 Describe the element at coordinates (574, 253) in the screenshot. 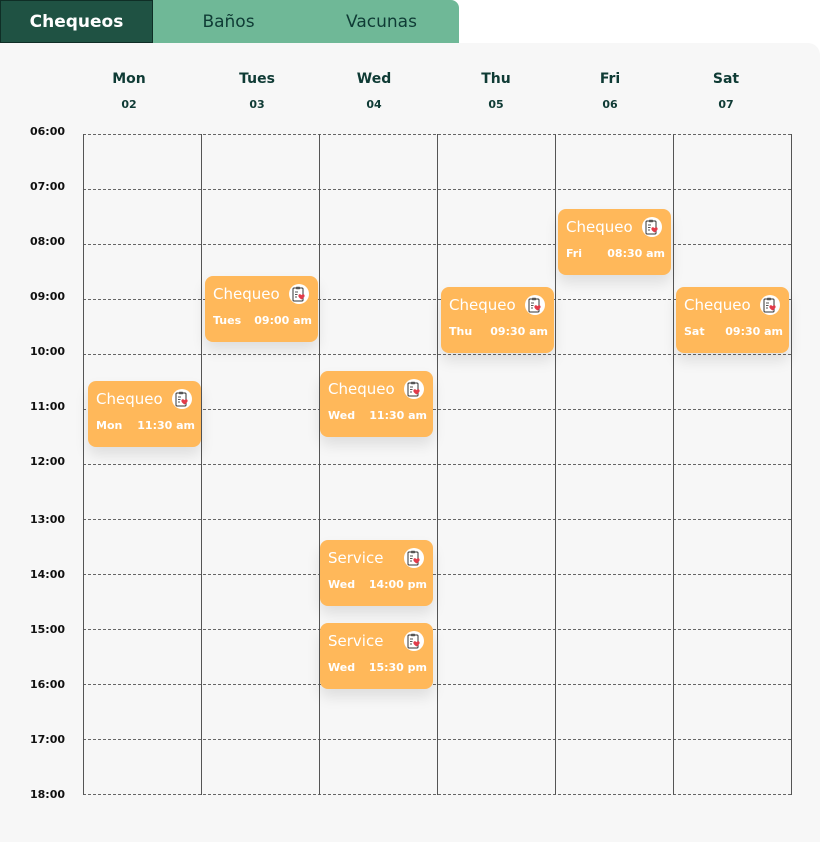

I see `event-day: Fri` at that location.